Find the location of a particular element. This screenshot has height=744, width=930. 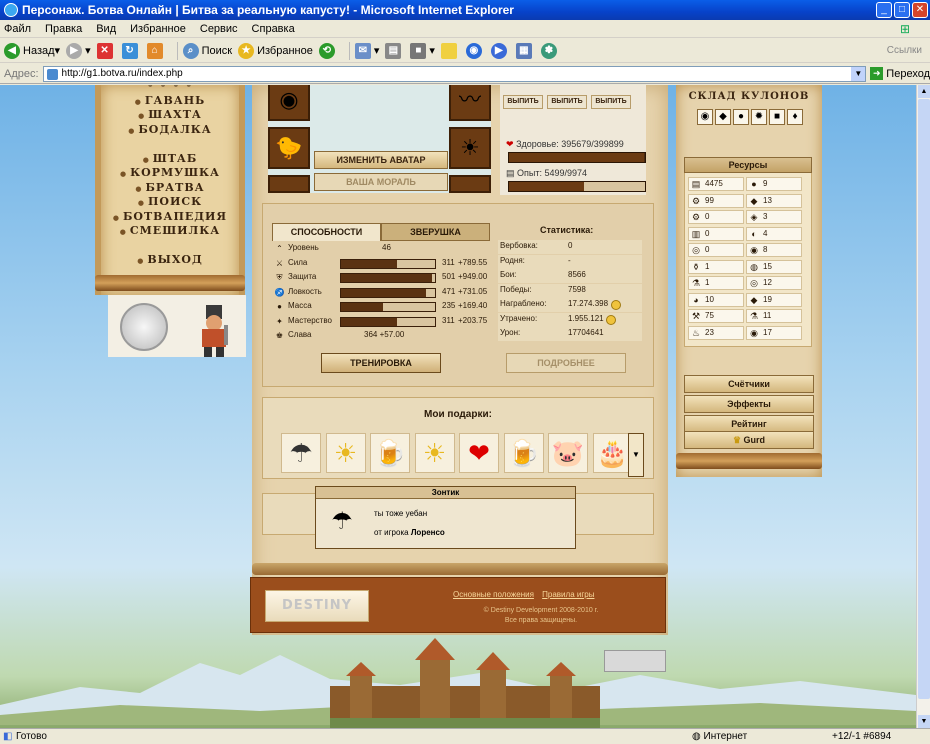

clan-button: ♛ Gurd is located at coordinates (749, 440).